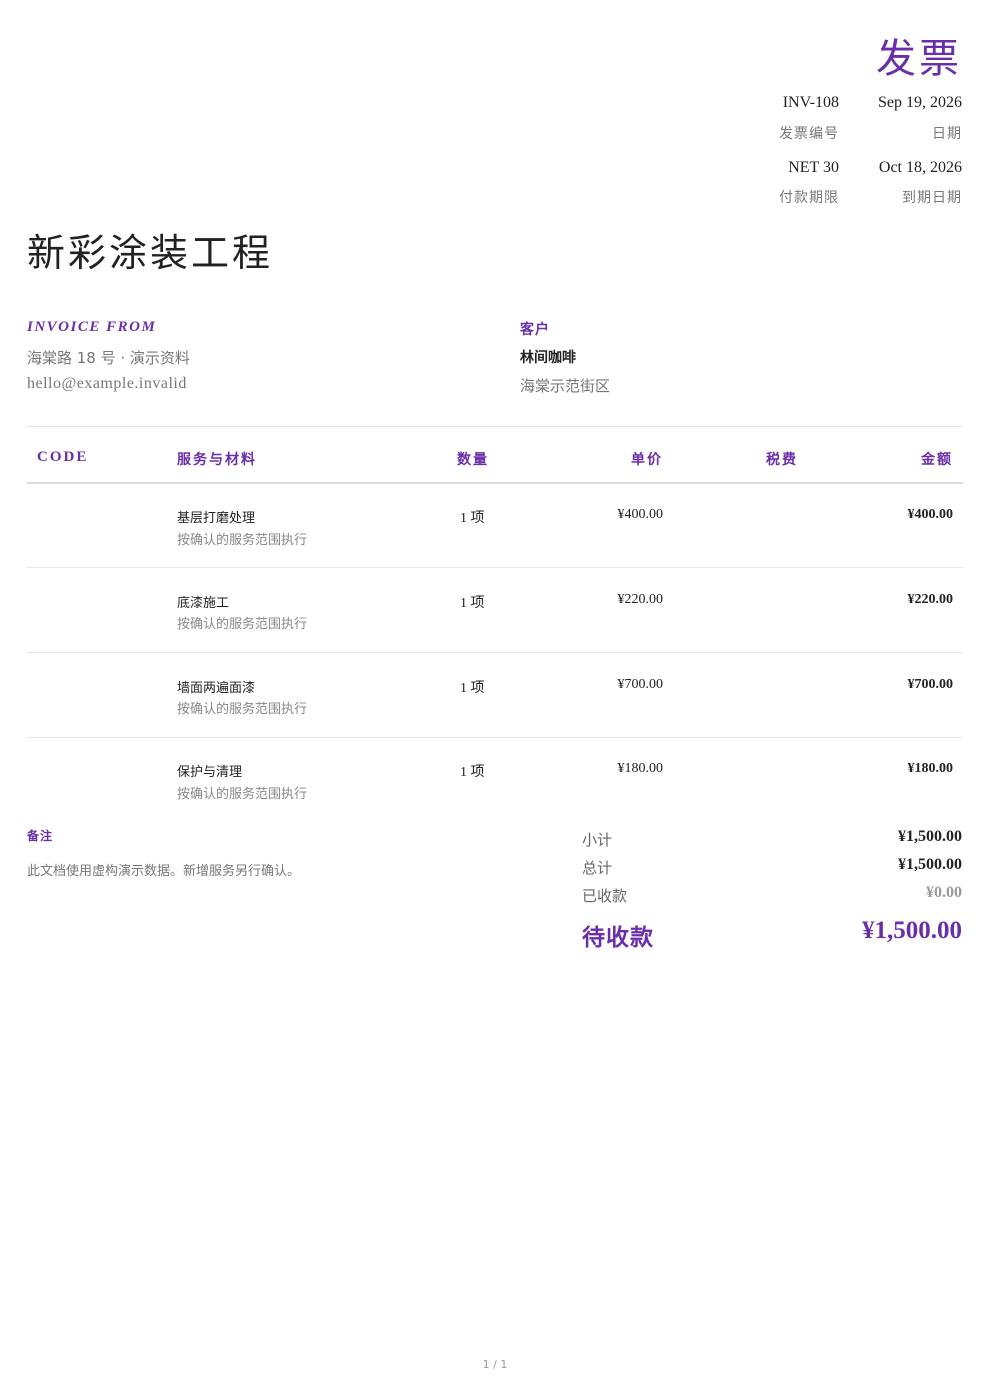  Describe the element at coordinates (216, 688) in the screenshot. I see `row-item-name: 墙面两遍面漆` at that location.